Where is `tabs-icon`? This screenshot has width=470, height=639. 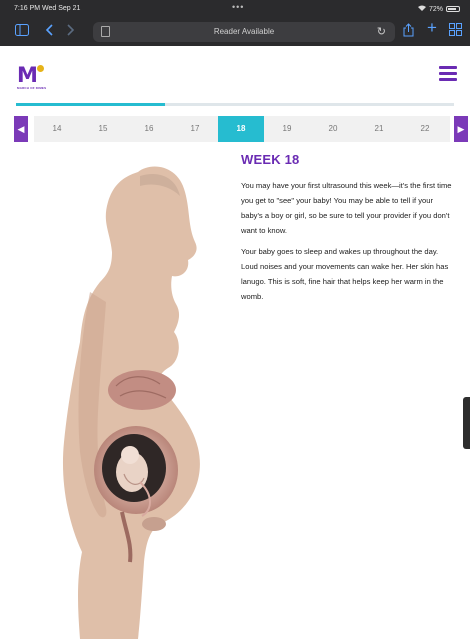
tabs-icon is located at coordinates (455, 31).